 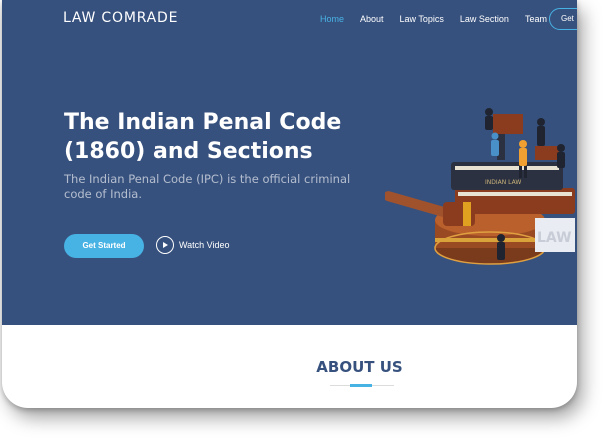 I want to click on main-nav: Home About Law Topics Law Section Team, so click(x=441, y=19).